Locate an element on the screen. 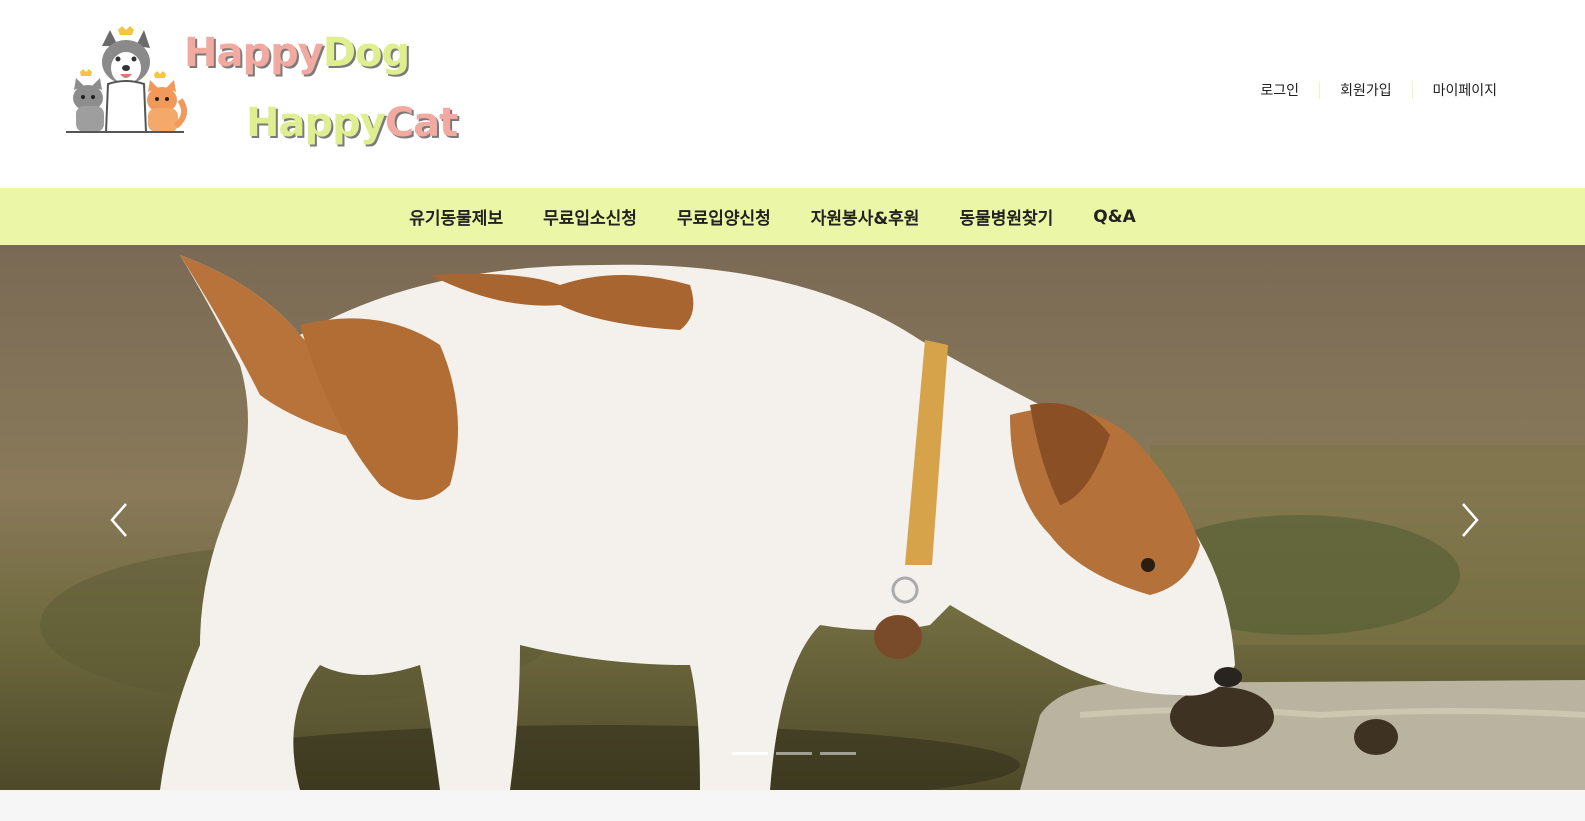 This screenshot has width=1585, height=821. carousel-indicators is located at coordinates (794, 753).